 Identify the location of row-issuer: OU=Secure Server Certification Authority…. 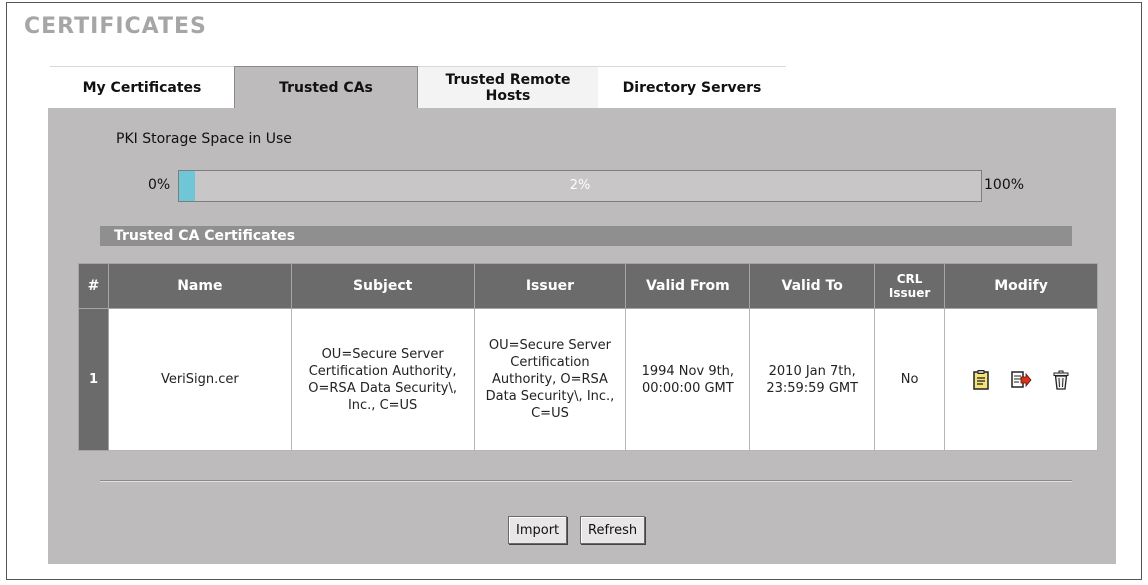
(550, 379).